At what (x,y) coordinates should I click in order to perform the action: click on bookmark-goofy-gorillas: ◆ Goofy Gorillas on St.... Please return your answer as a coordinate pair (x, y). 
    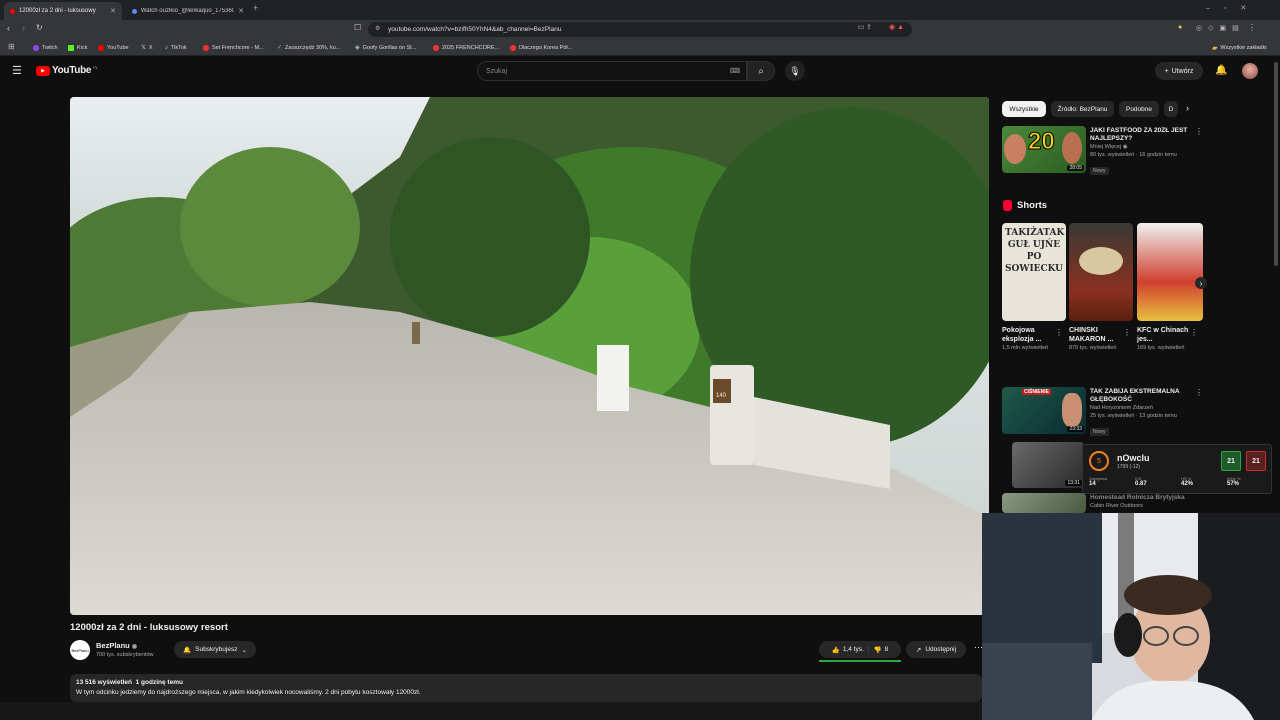
    Looking at the image, I should click on (385, 47).